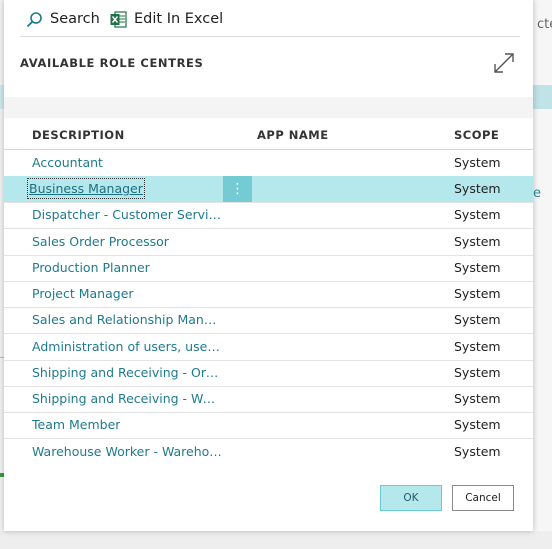 Image resolution: width=552 pixels, height=549 pixels. I want to click on table-row-selected: Business Manager ⋮ System, so click(268, 189).